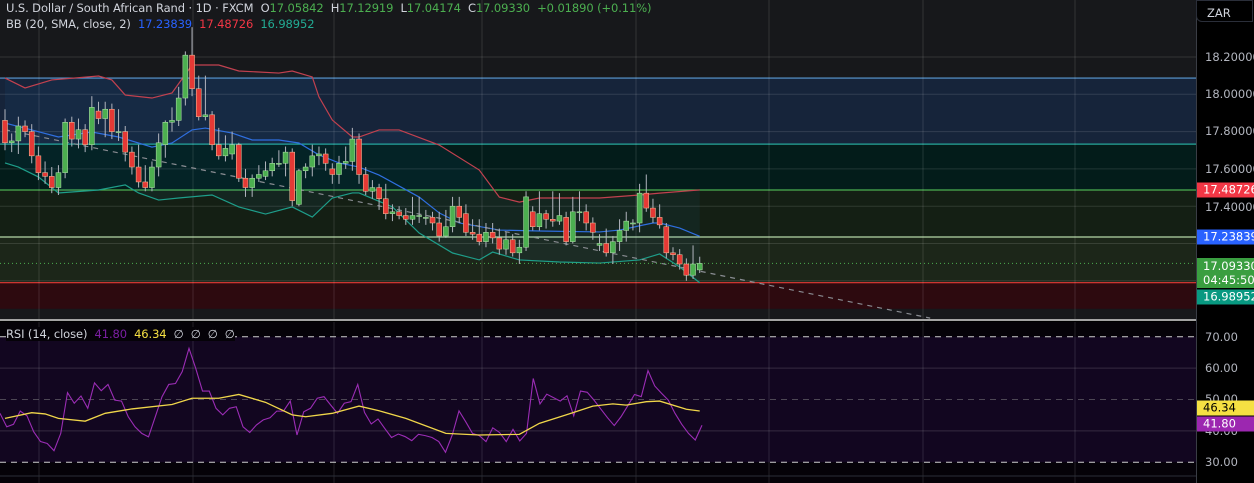 This screenshot has height=483, width=1254. What do you see at coordinates (598, 295) in the screenshot?
I see `zone-fill` at bounding box center [598, 295].